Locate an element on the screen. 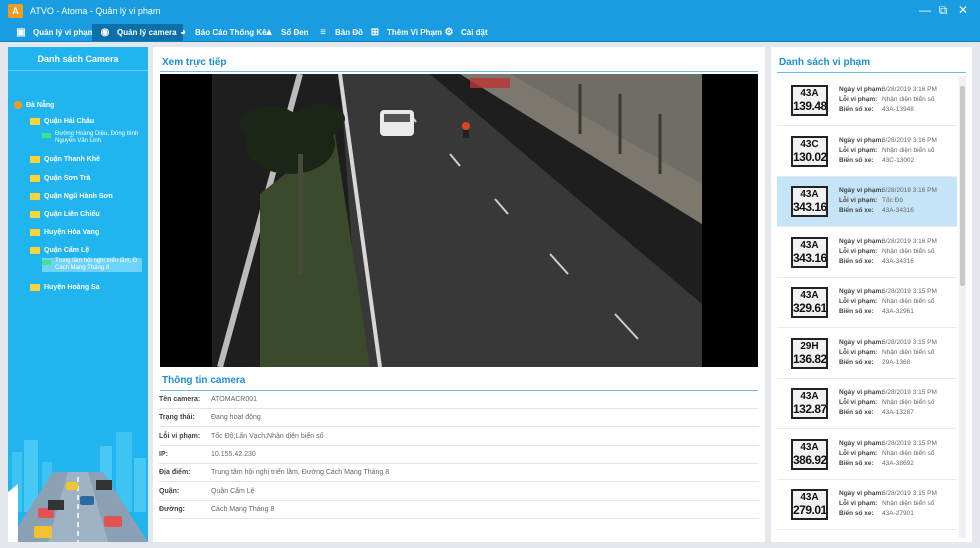  info-label: Địa điểm: is located at coordinates (175, 473).